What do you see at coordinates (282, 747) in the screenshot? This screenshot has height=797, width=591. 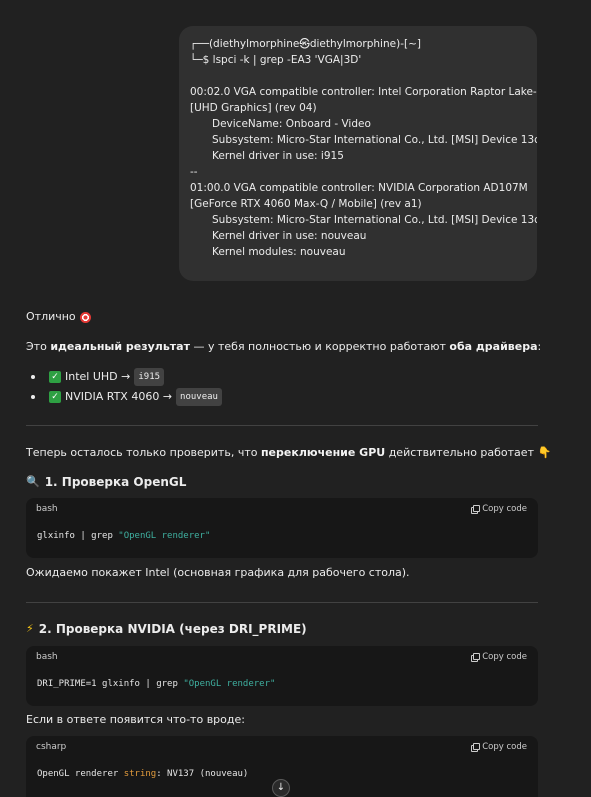 I see `code-block-header: csharp Copy code` at bounding box center [282, 747].